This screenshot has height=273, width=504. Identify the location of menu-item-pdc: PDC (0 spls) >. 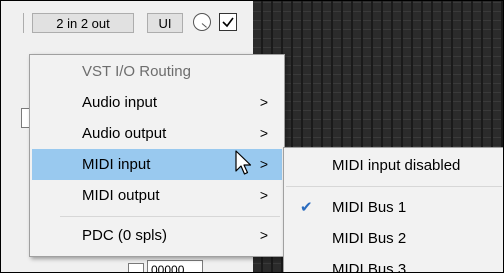
(157, 235).